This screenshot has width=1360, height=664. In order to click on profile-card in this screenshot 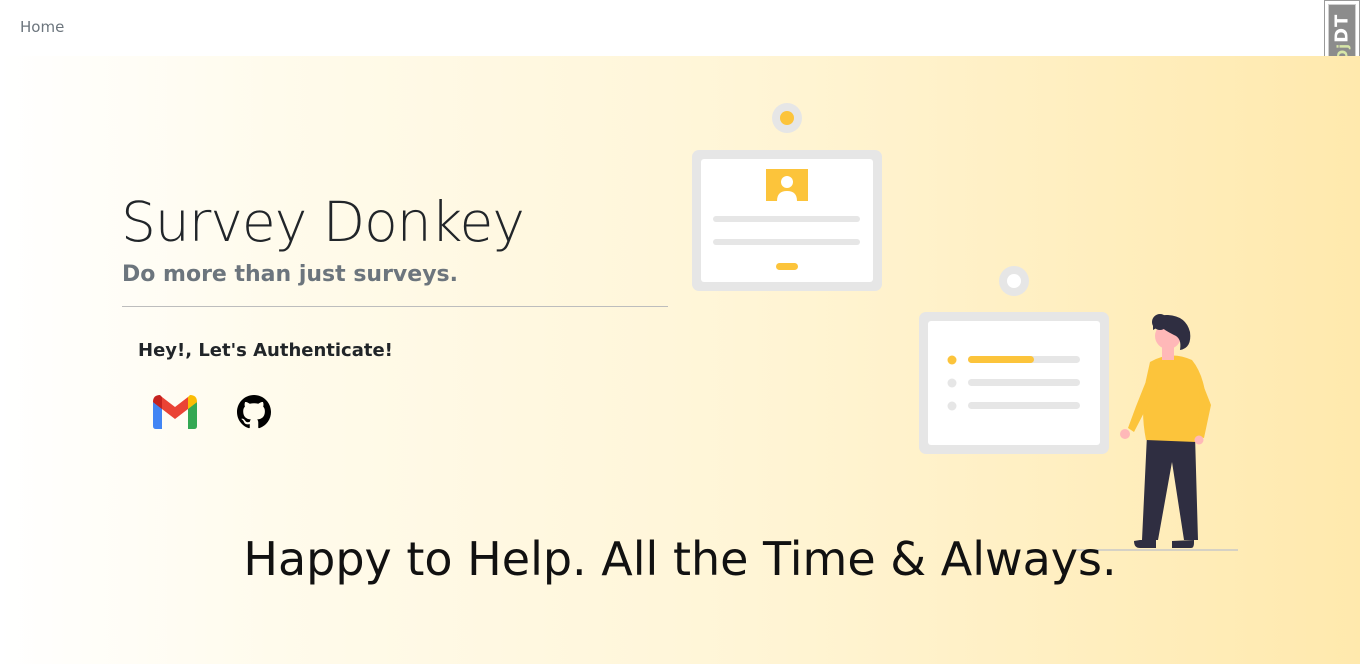, I will do `click(787, 197)`.